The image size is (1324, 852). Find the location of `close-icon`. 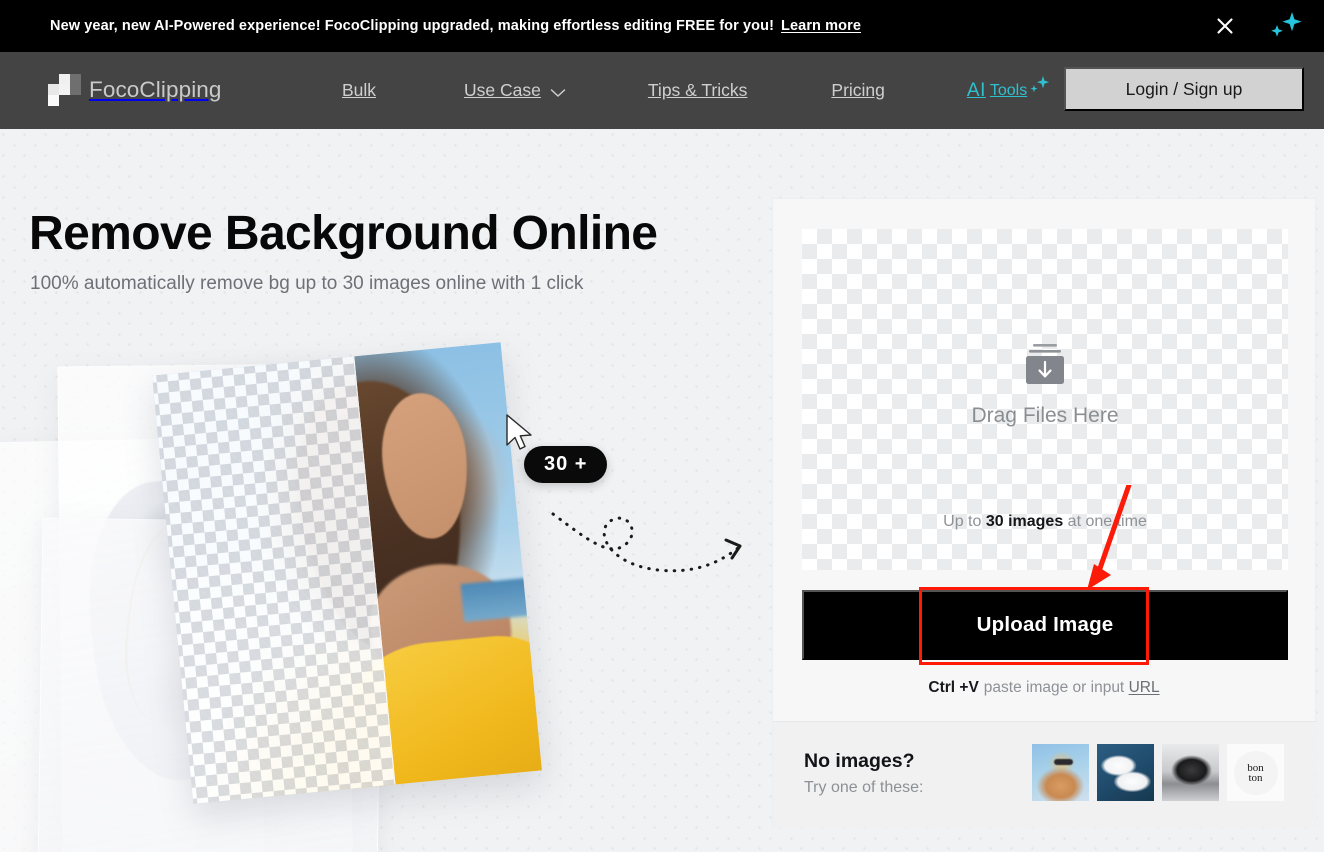

close-icon is located at coordinates (1225, 26).